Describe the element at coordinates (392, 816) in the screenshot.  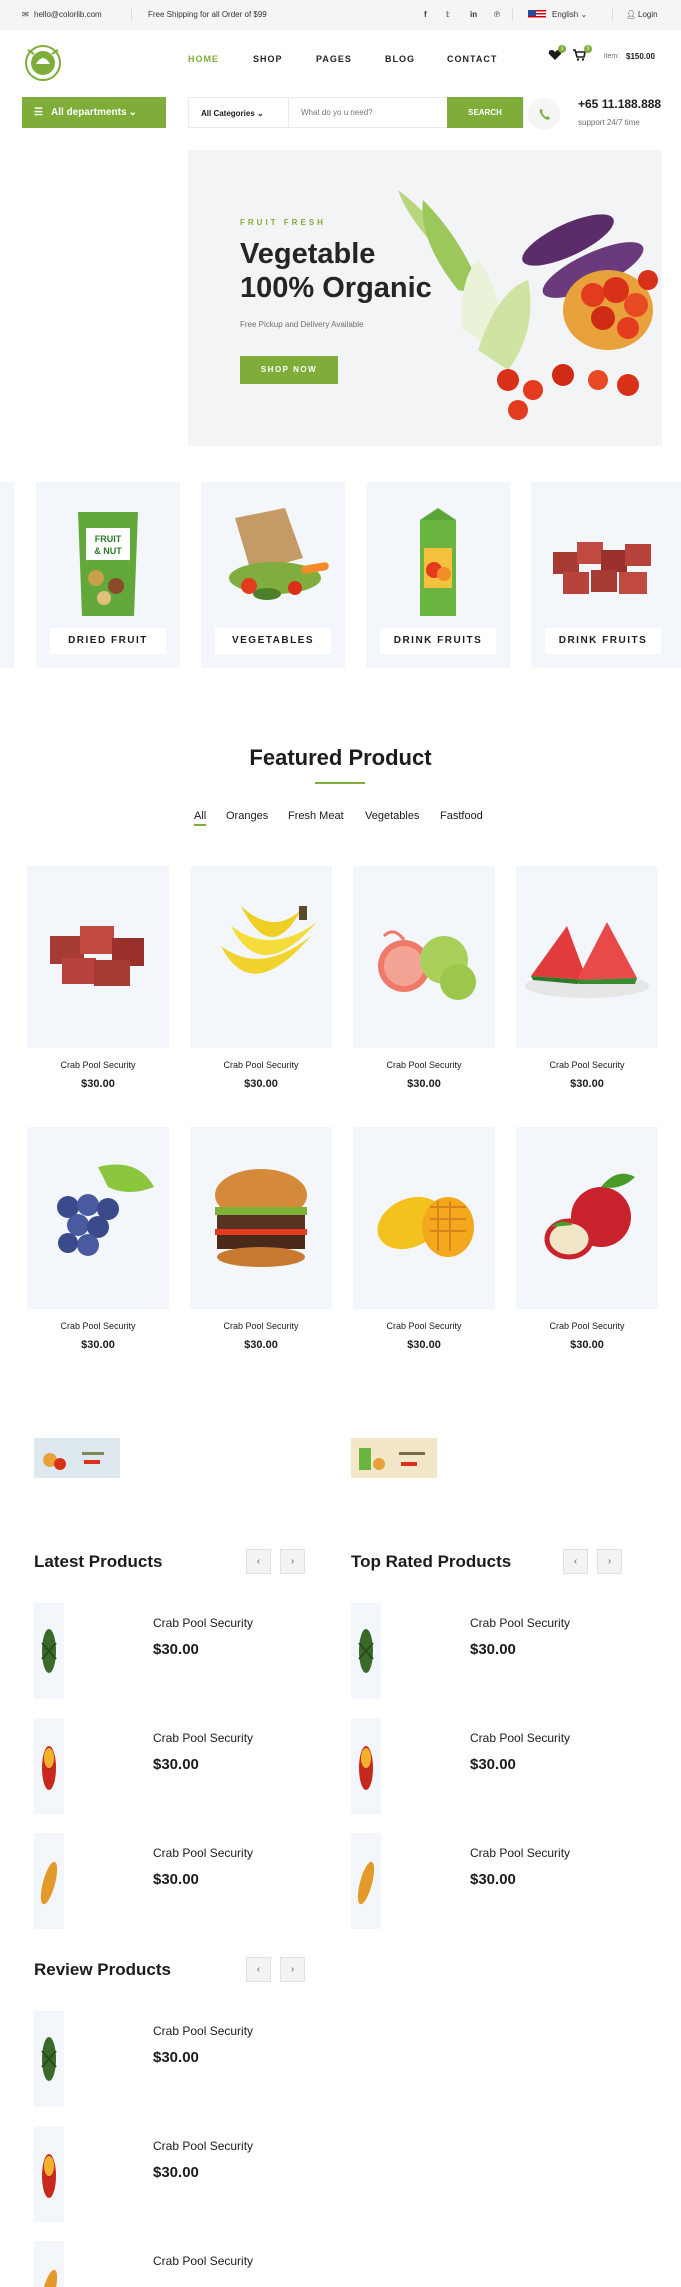
I see `filter-vegetables: Vegetables` at that location.